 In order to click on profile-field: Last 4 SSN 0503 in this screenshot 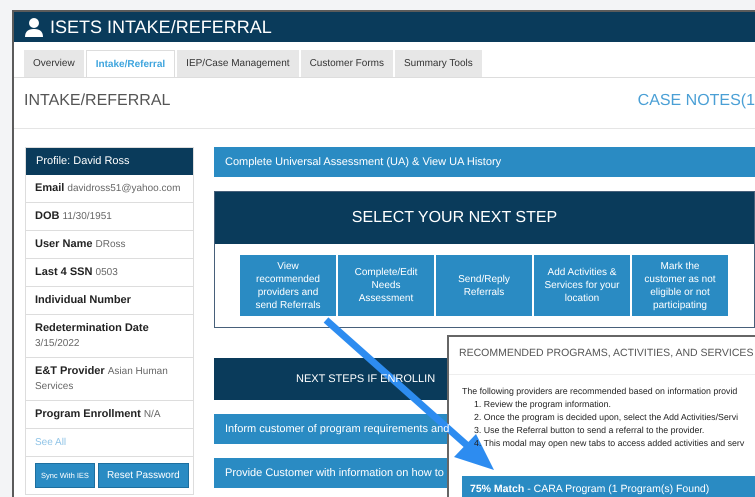, I will do `click(109, 273)`.